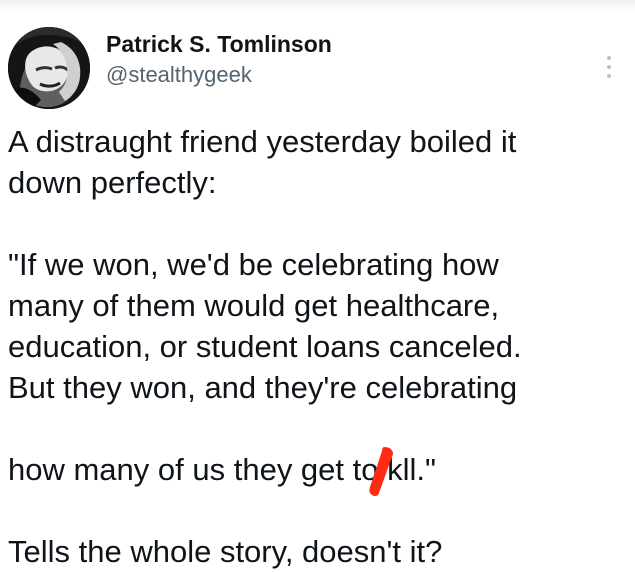 This screenshot has width=635, height=572. What do you see at coordinates (381, 472) in the screenshot?
I see `red-slash-icon` at bounding box center [381, 472].